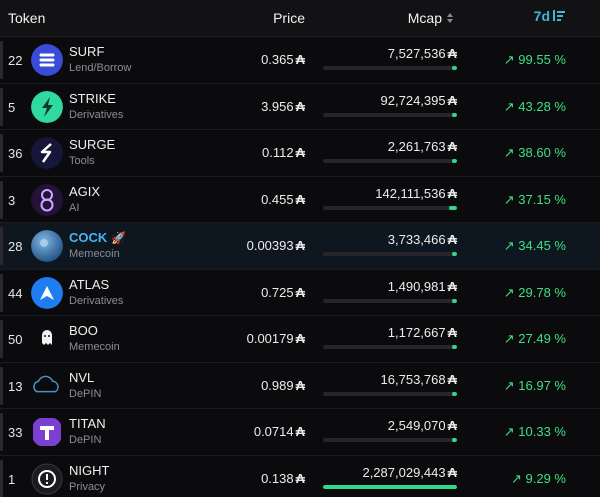  What do you see at coordinates (278, 152) in the screenshot?
I see `price-value: 0.112` at bounding box center [278, 152].